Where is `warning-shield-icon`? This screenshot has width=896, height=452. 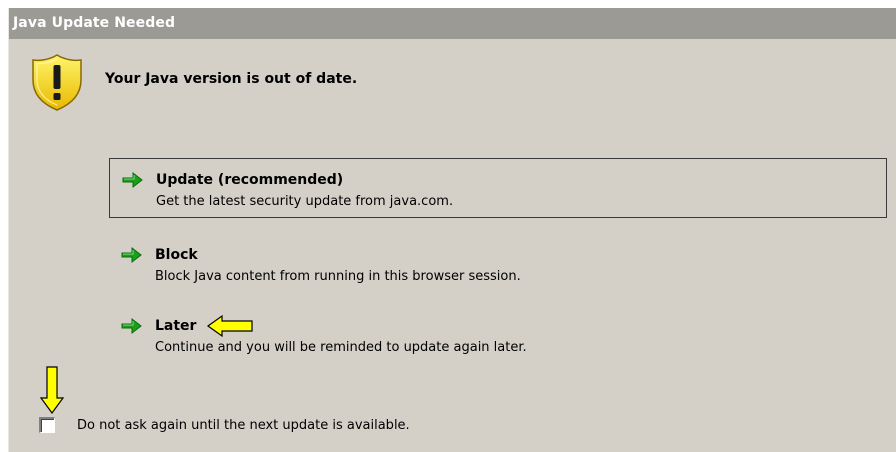 warning-shield-icon is located at coordinates (57, 82).